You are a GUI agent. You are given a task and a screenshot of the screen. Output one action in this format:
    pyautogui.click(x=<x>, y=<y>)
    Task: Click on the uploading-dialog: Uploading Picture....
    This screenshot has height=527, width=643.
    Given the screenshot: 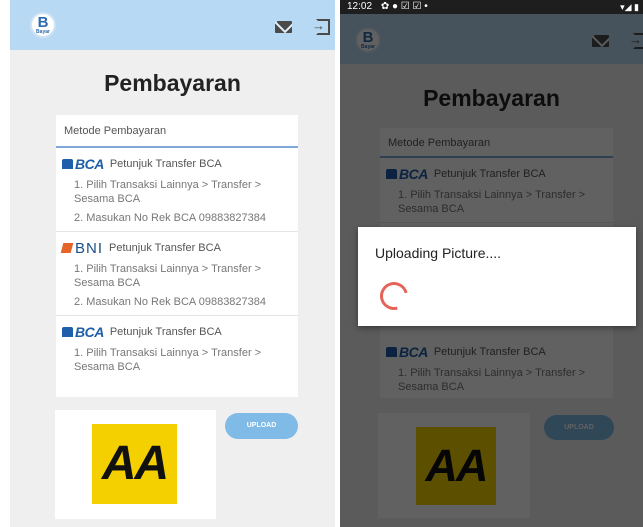 What is the action you would take?
    pyautogui.click(x=497, y=276)
    